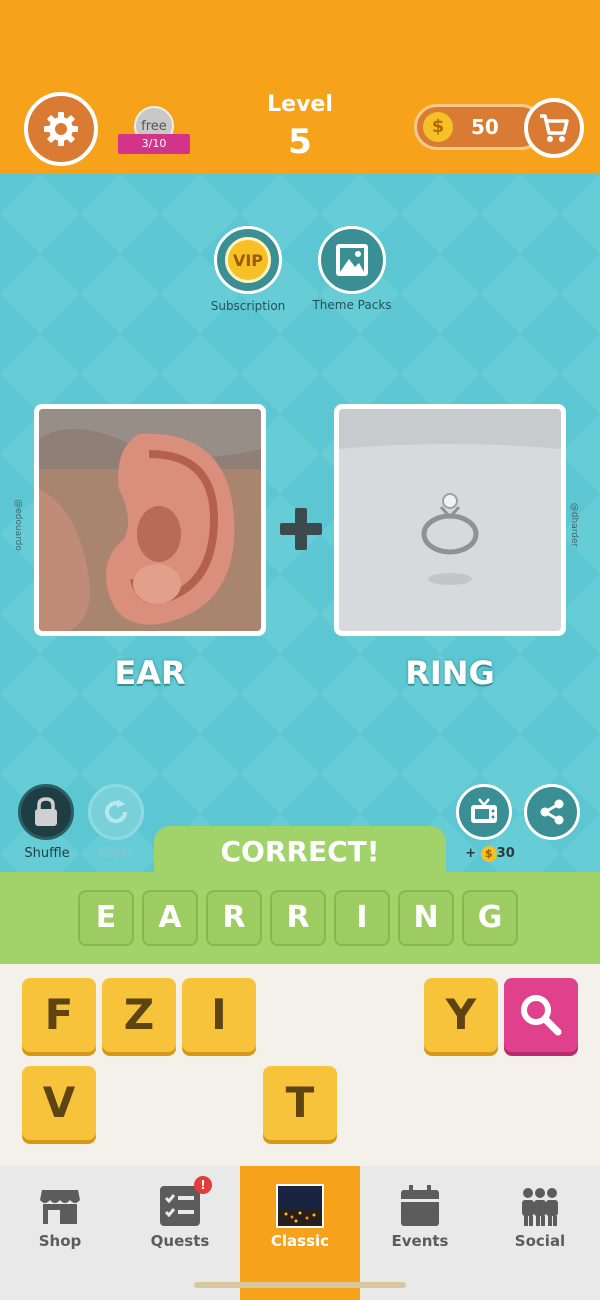 This screenshot has height=1300, width=600. I want to click on free-ribbon: 3/10, so click(154, 144).